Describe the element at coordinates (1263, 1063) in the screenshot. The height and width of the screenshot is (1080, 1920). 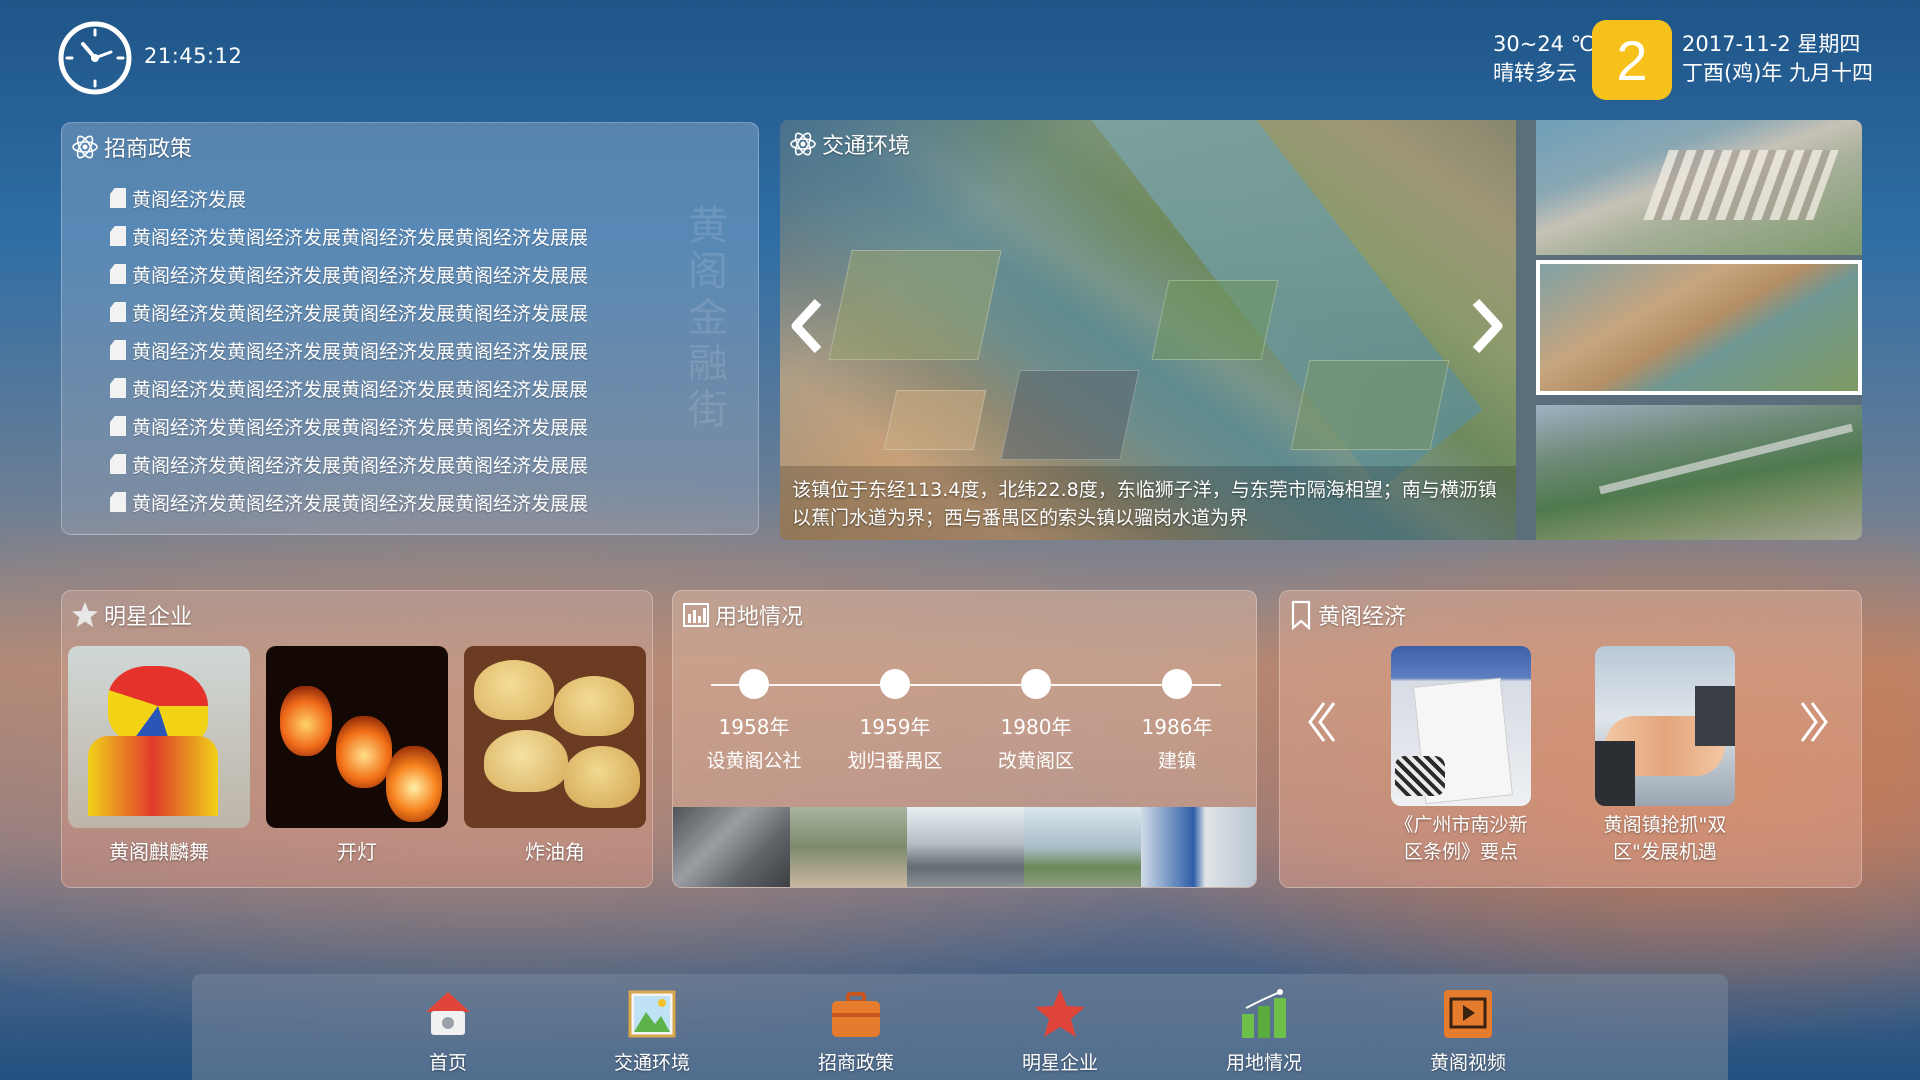
I see `dock-item-label: 用地情况` at that location.